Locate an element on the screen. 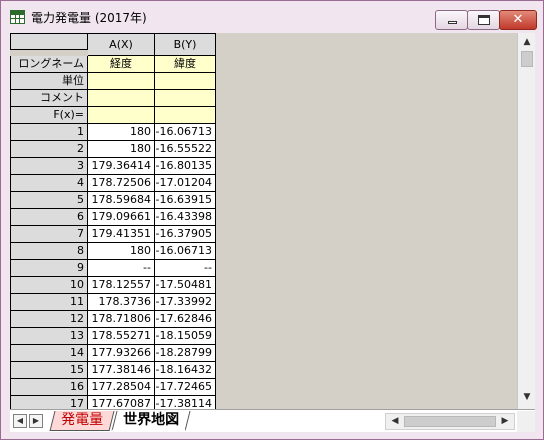 This screenshot has width=544, height=440. minimize-button is located at coordinates (451, 20).